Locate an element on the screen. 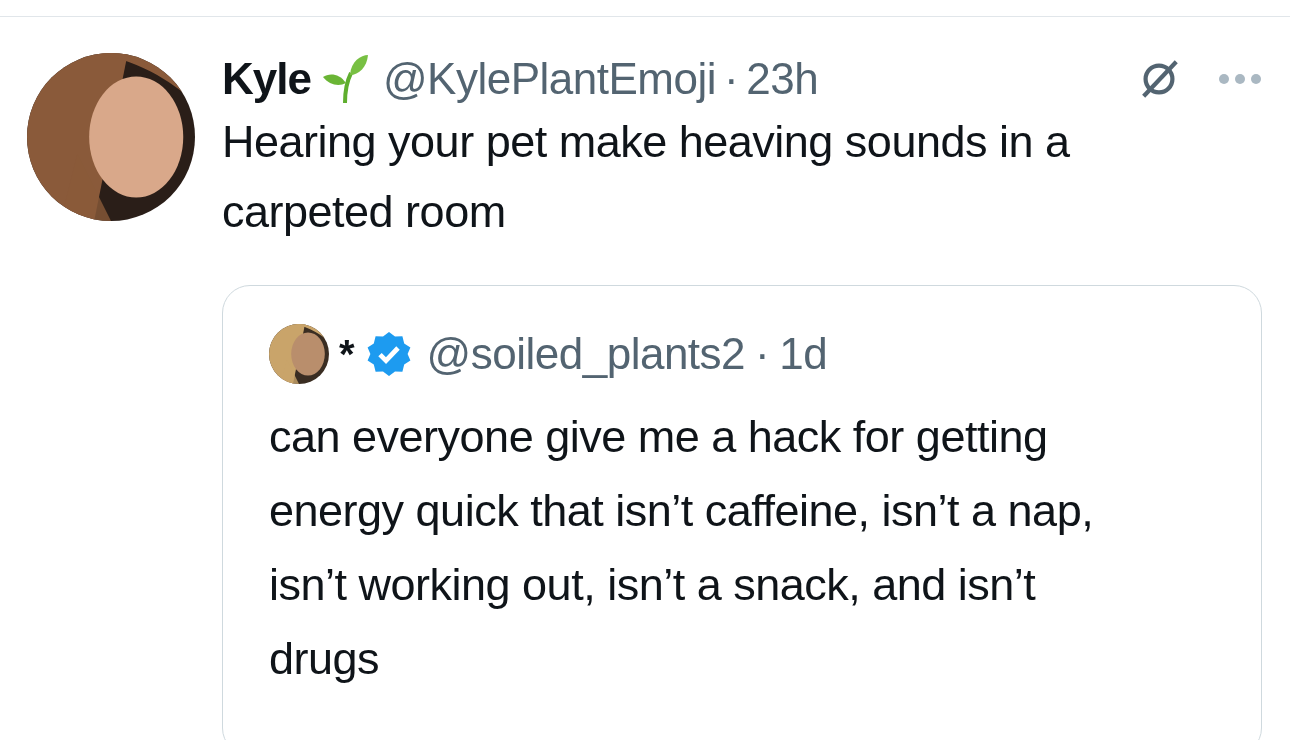 Image resolution: width=1290 pixels, height=740 pixels. quoted-post-time: 1d is located at coordinates (803, 354).